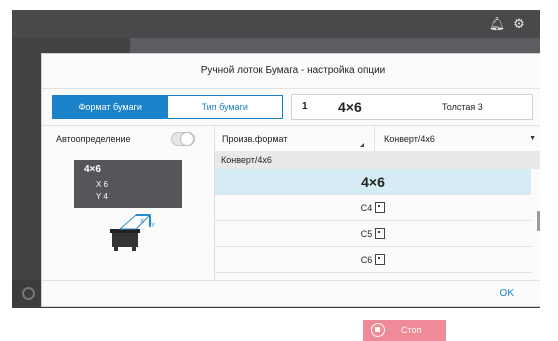 Image resolution: width=558 pixels, height=341 pixels. Describe the element at coordinates (462, 107) in the screenshot. I see `paper-type: Толстая 3` at that location.